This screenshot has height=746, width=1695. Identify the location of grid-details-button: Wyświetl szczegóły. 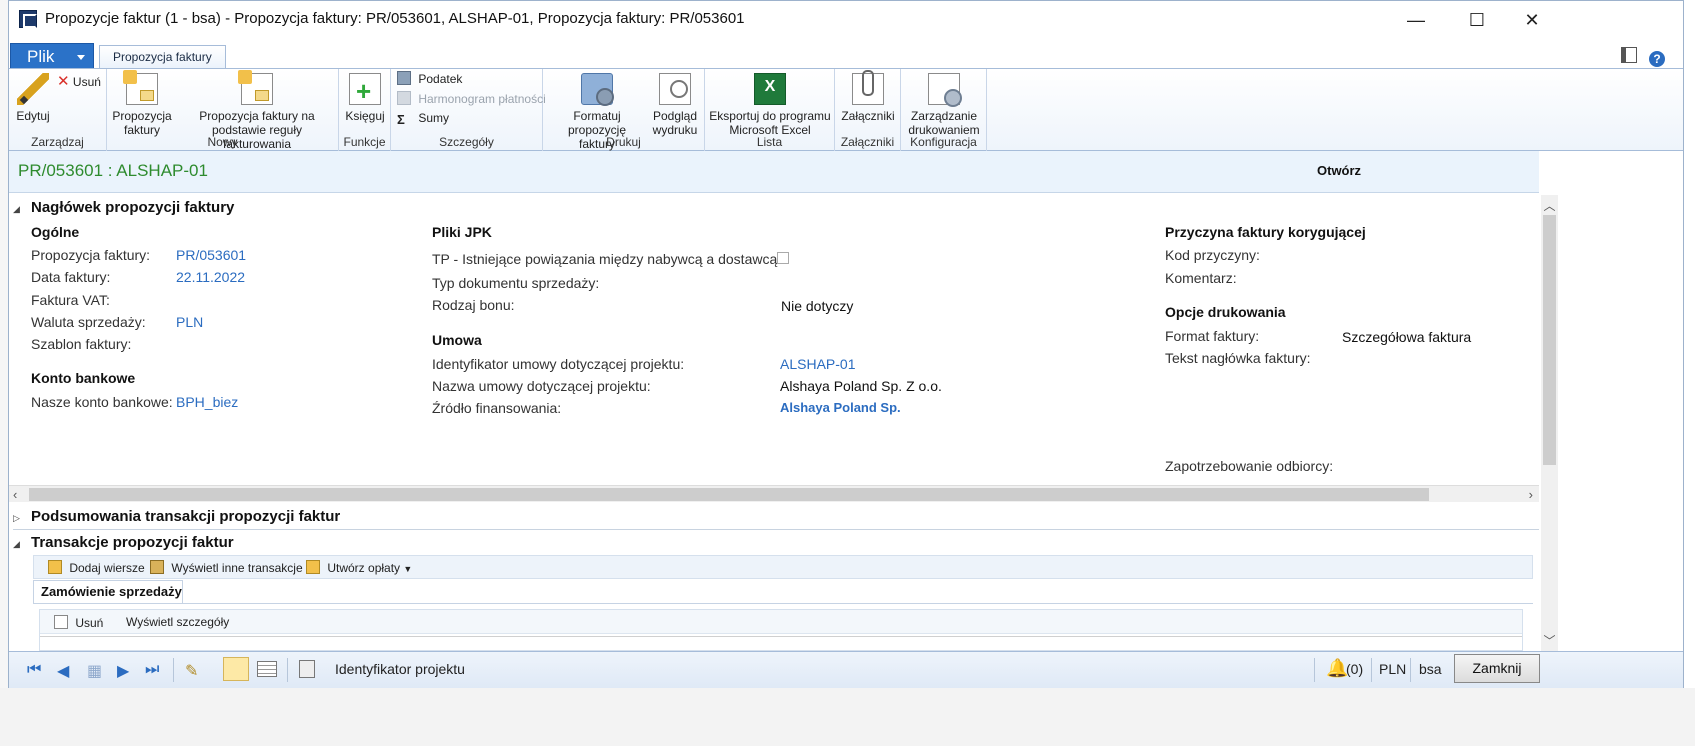
(177, 622).